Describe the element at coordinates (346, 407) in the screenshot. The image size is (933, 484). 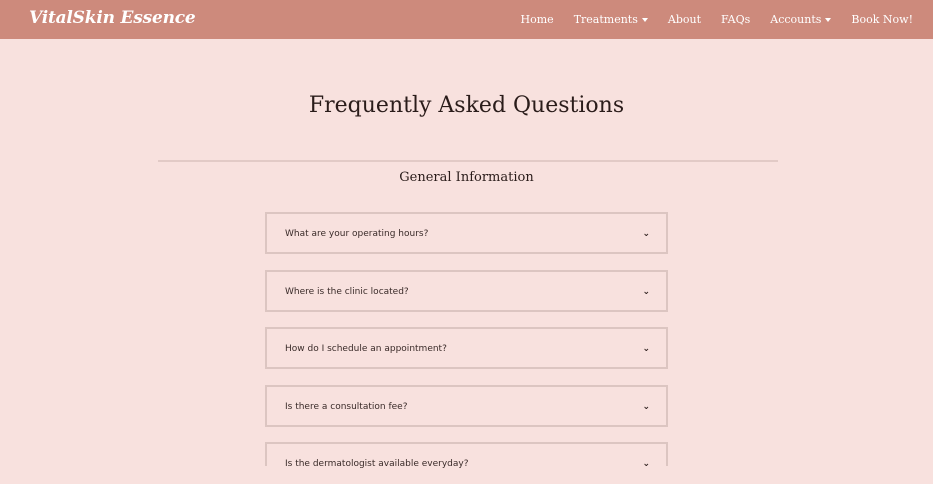
I see `faq-question: Is there a consultation fee?` at that location.